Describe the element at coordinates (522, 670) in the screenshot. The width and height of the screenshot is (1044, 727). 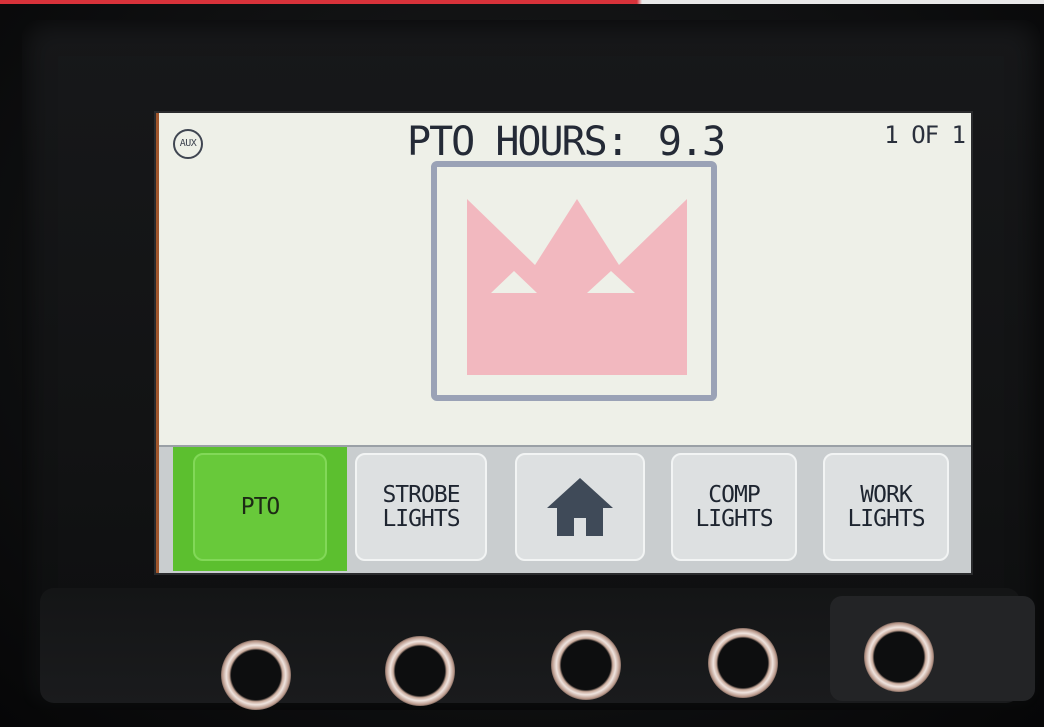
I see `hardware-buttons` at that location.